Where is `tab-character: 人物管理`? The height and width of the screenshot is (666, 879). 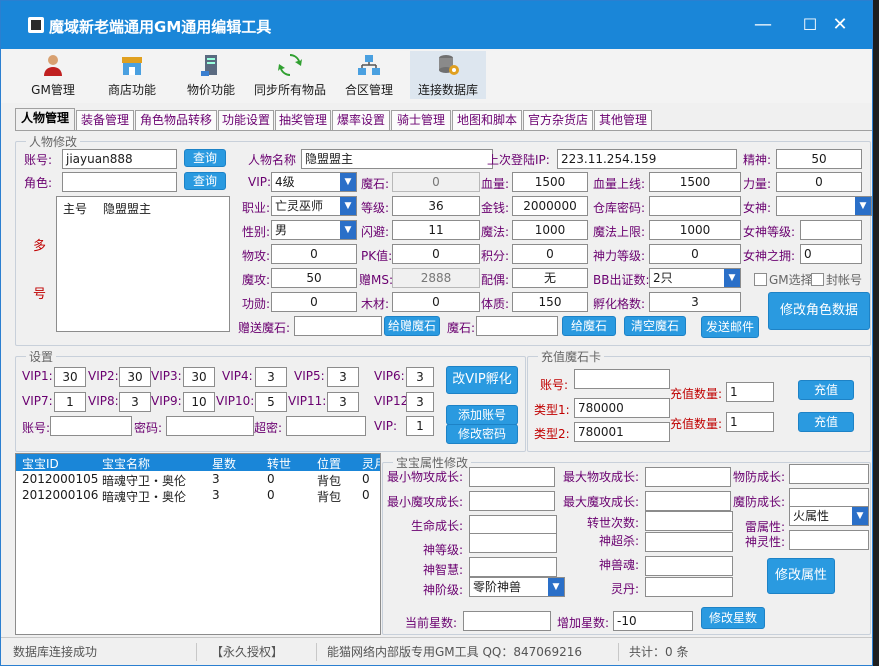 tab-character: 人物管理 is located at coordinates (45, 119).